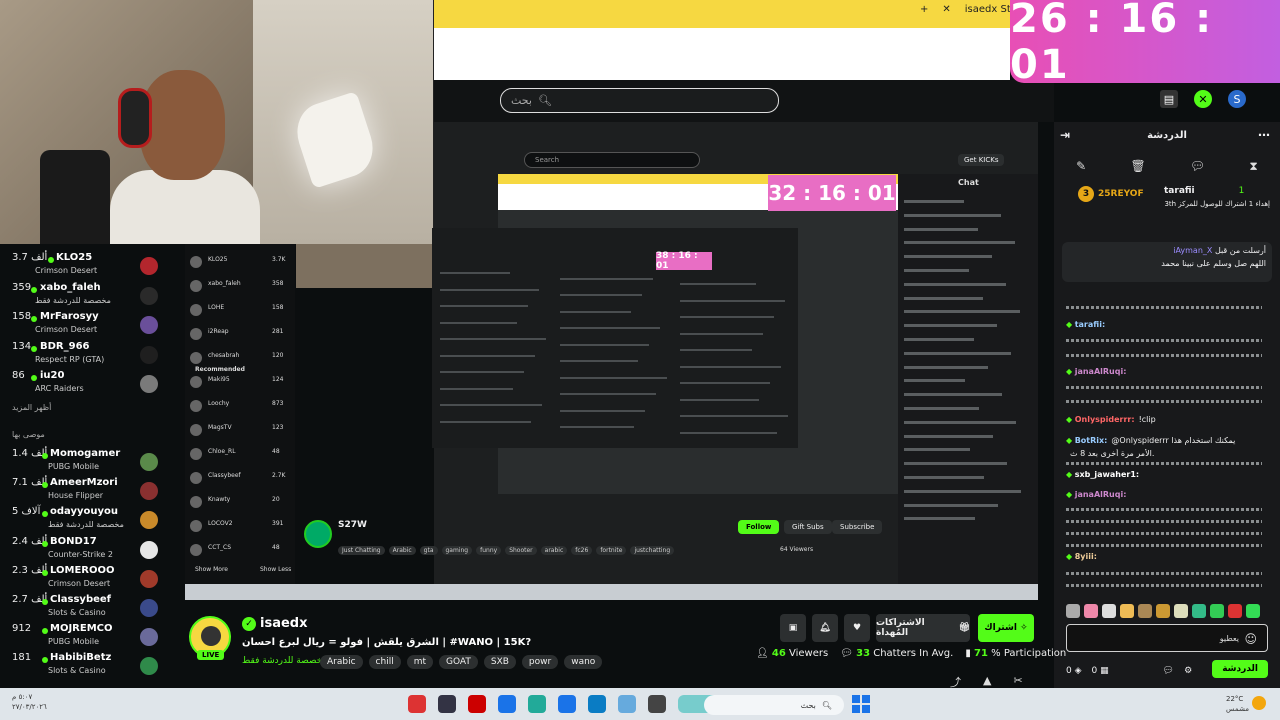 The width and height of the screenshot is (1280, 720). What do you see at coordinates (1081, 166) in the screenshot?
I see `pin-icon: ✎` at bounding box center [1081, 166].